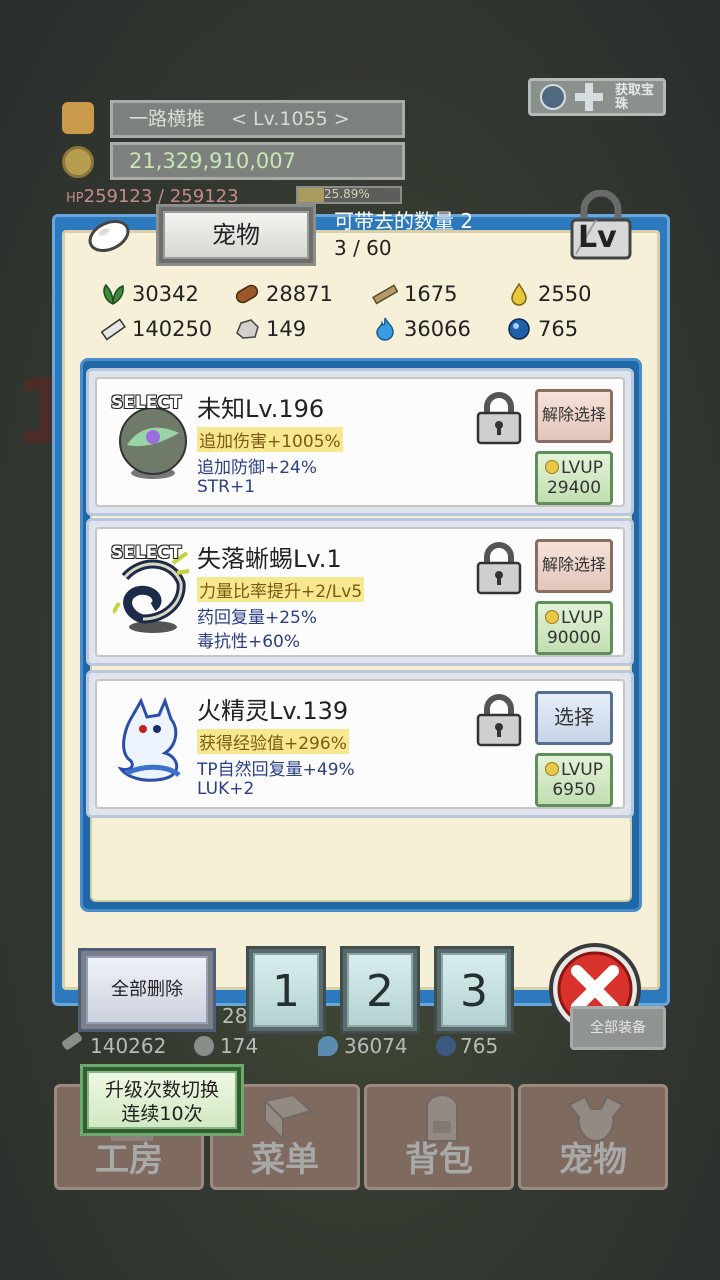 The width and height of the screenshot is (720, 1280). What do you see at coordinates (226, 789) in the screenshot?
I see `pet-stat: LUK+2` at bounding box center [226, 789].